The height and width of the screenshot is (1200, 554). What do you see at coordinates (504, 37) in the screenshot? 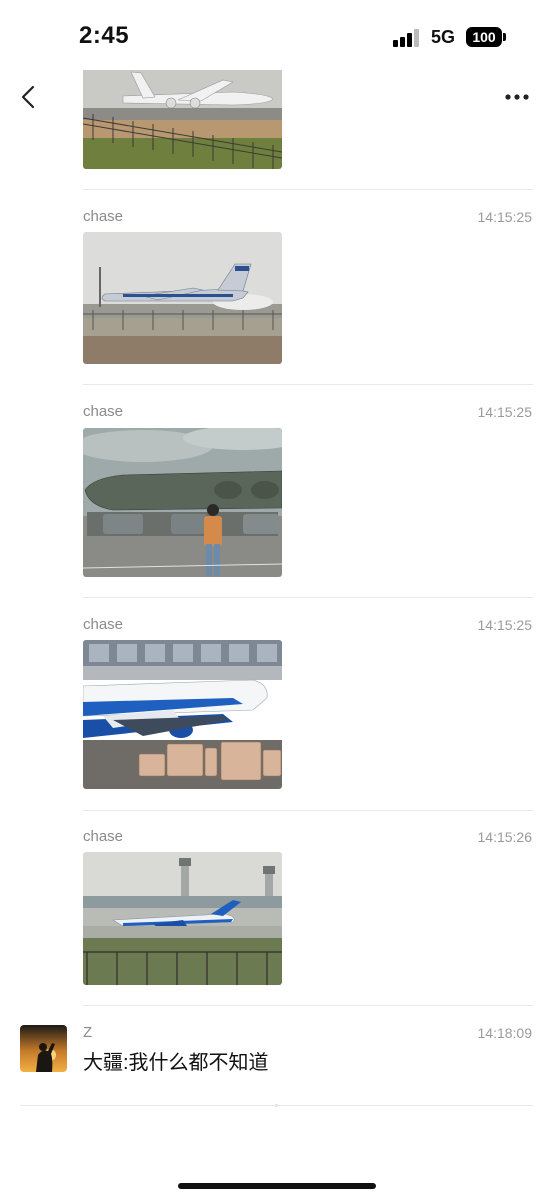
I see `battery-tip` at bounding box center [504, 37].